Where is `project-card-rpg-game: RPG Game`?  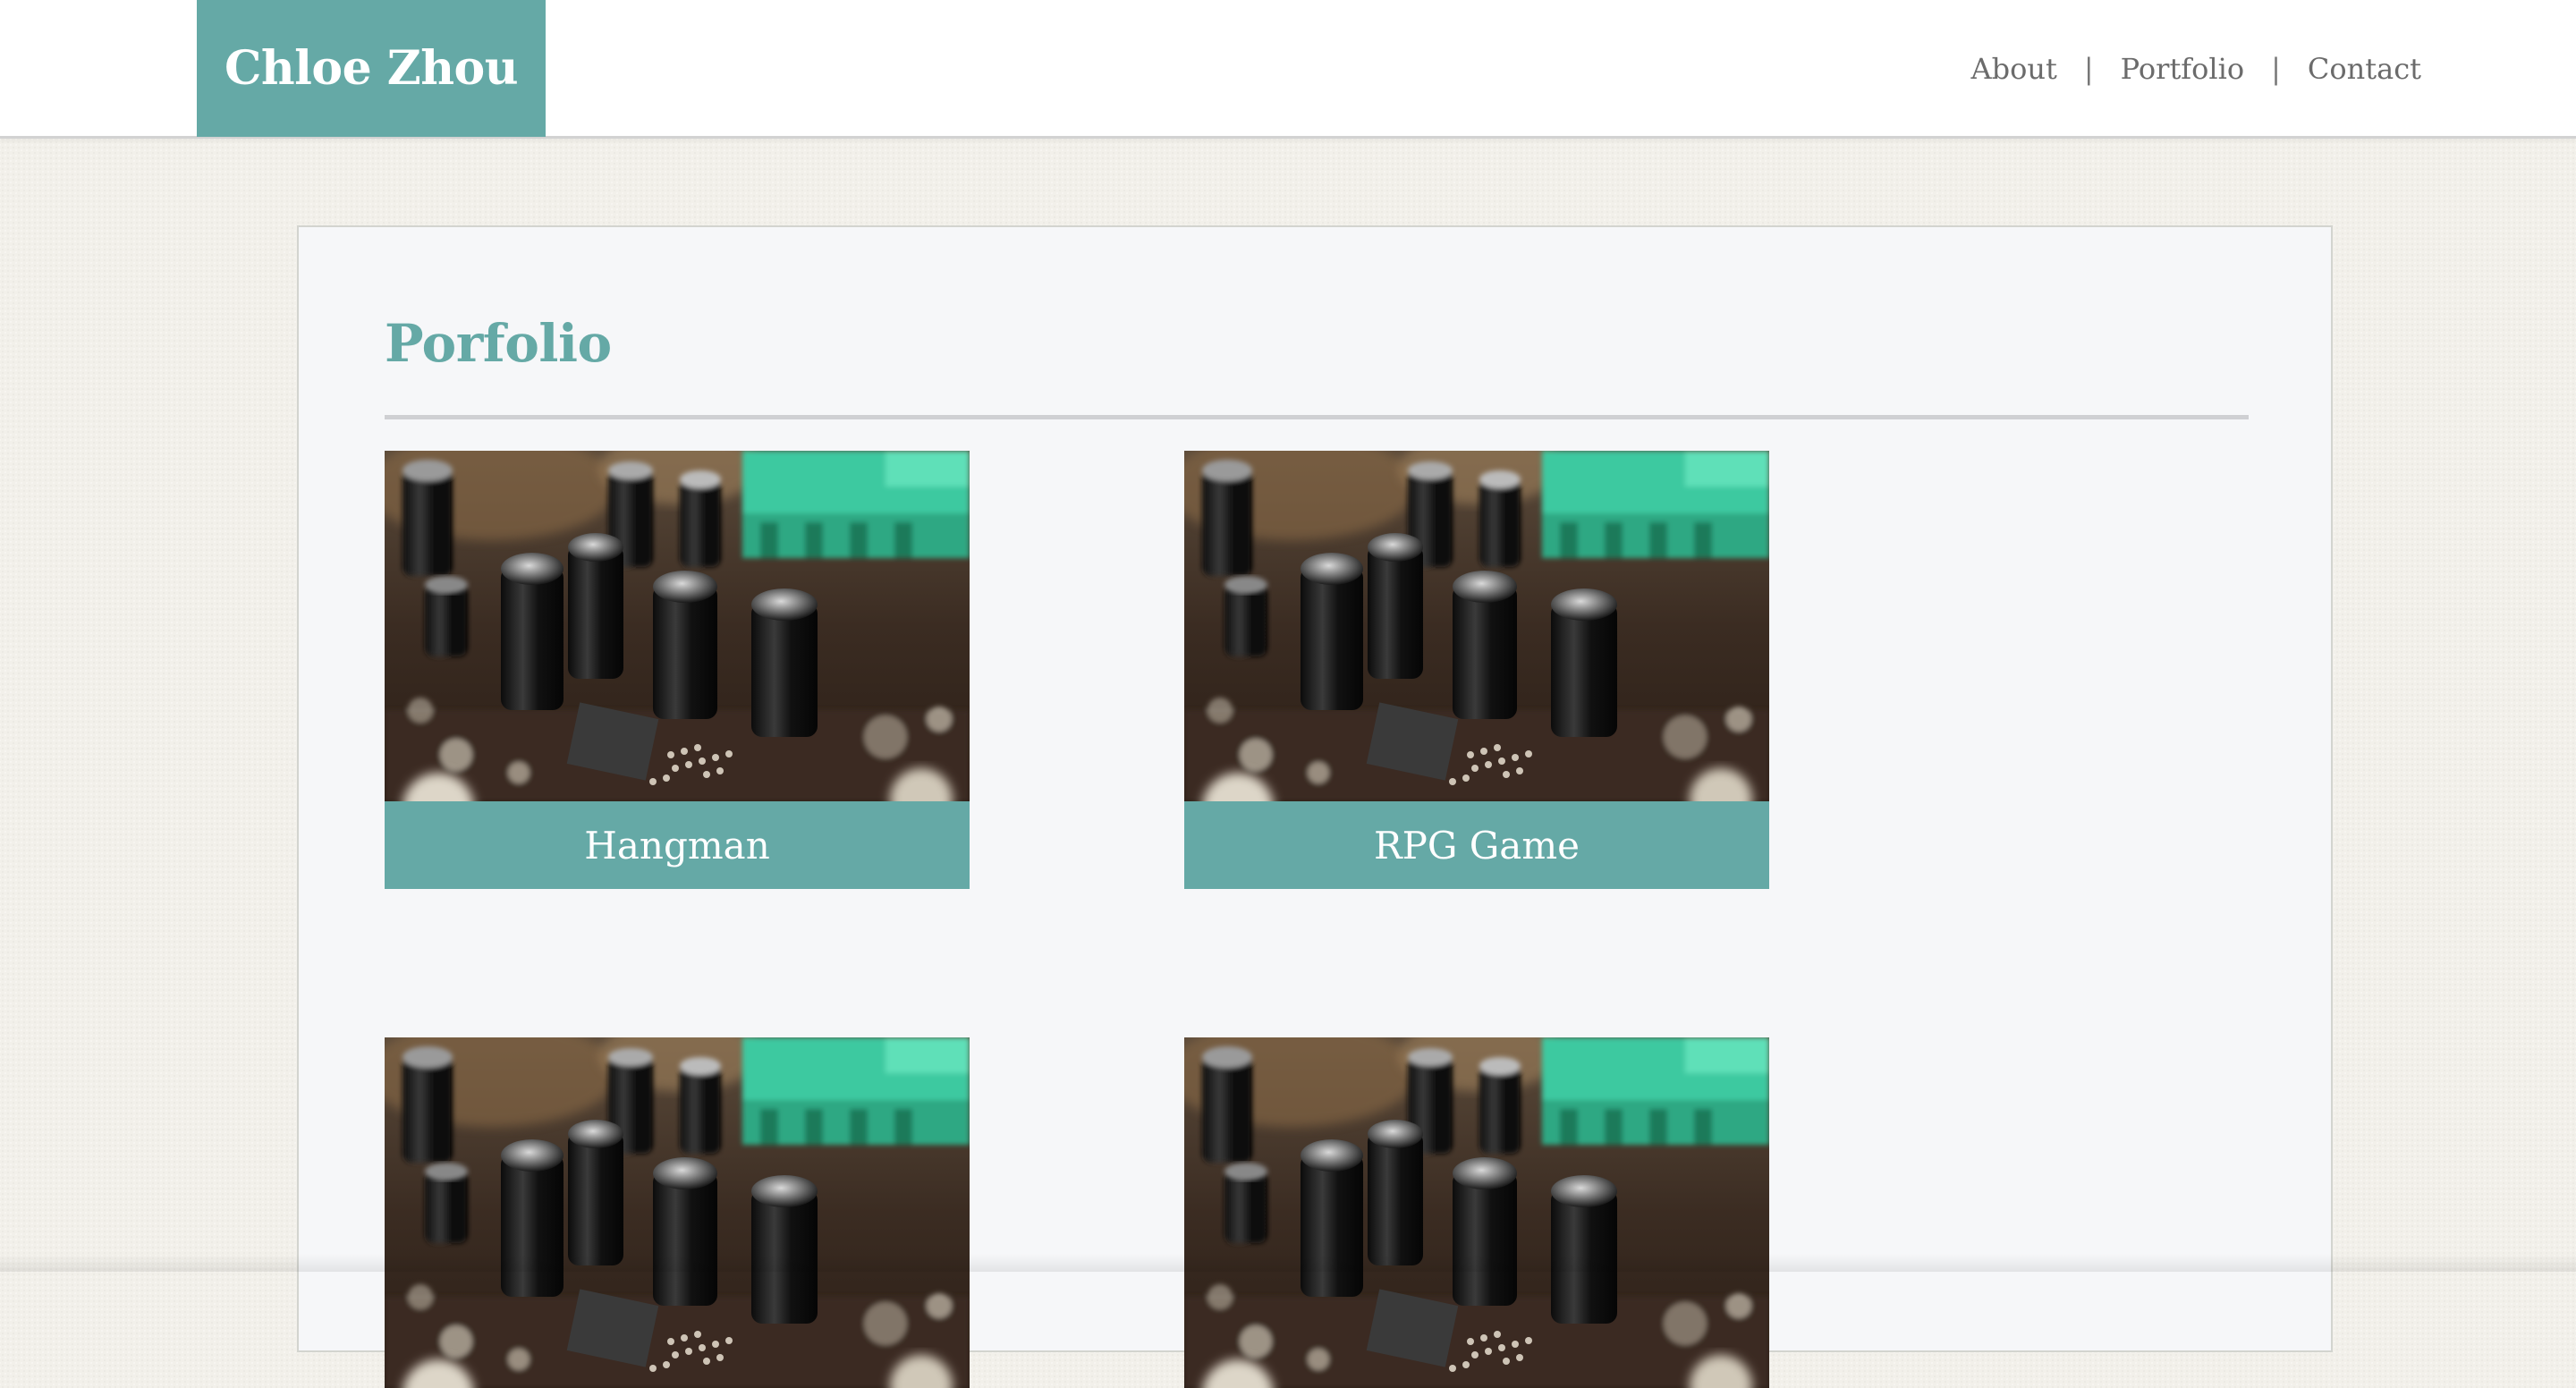 project-card-rpg-game: RPG Game is located at coordinates (1476, 670).